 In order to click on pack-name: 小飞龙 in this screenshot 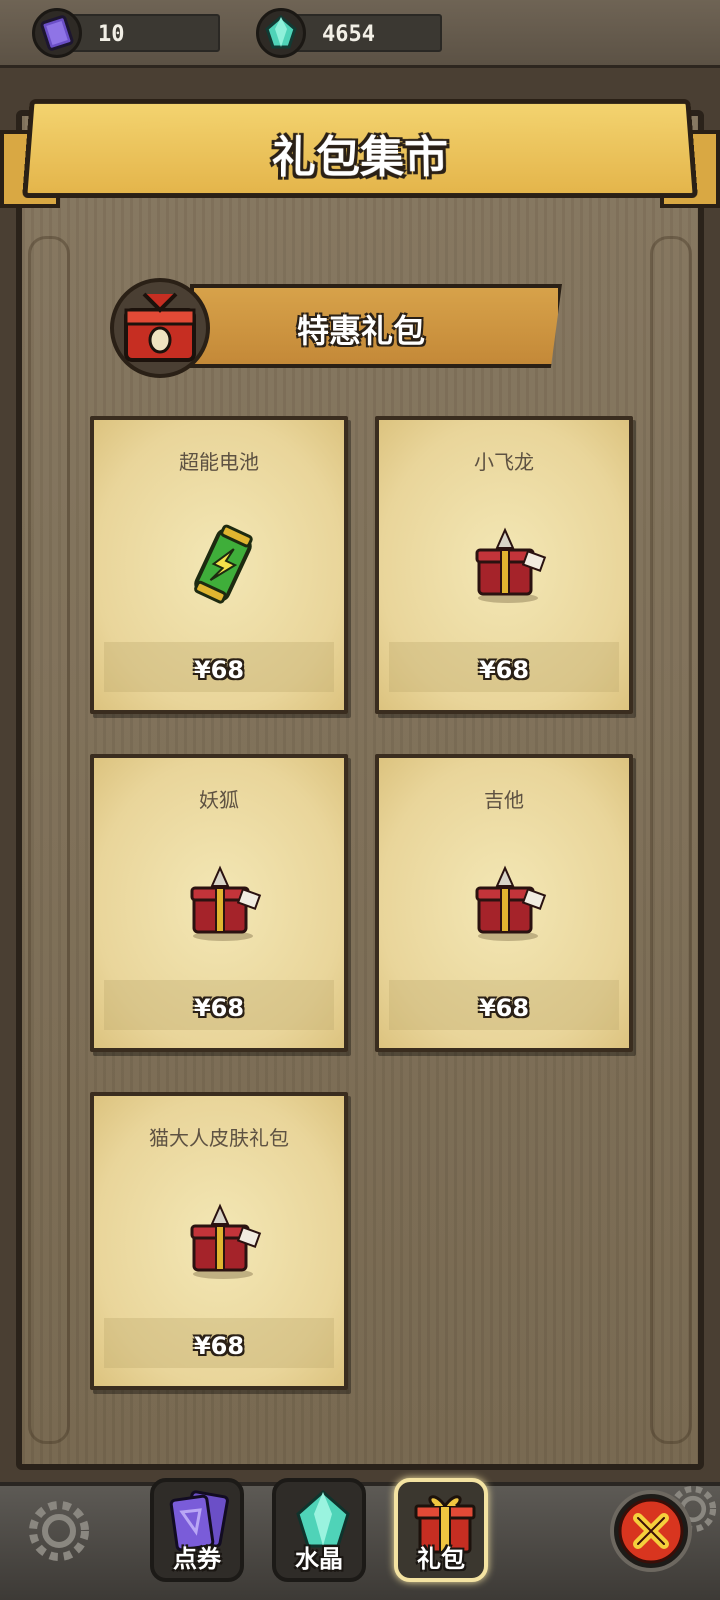, I will do `click(504, 462)`.